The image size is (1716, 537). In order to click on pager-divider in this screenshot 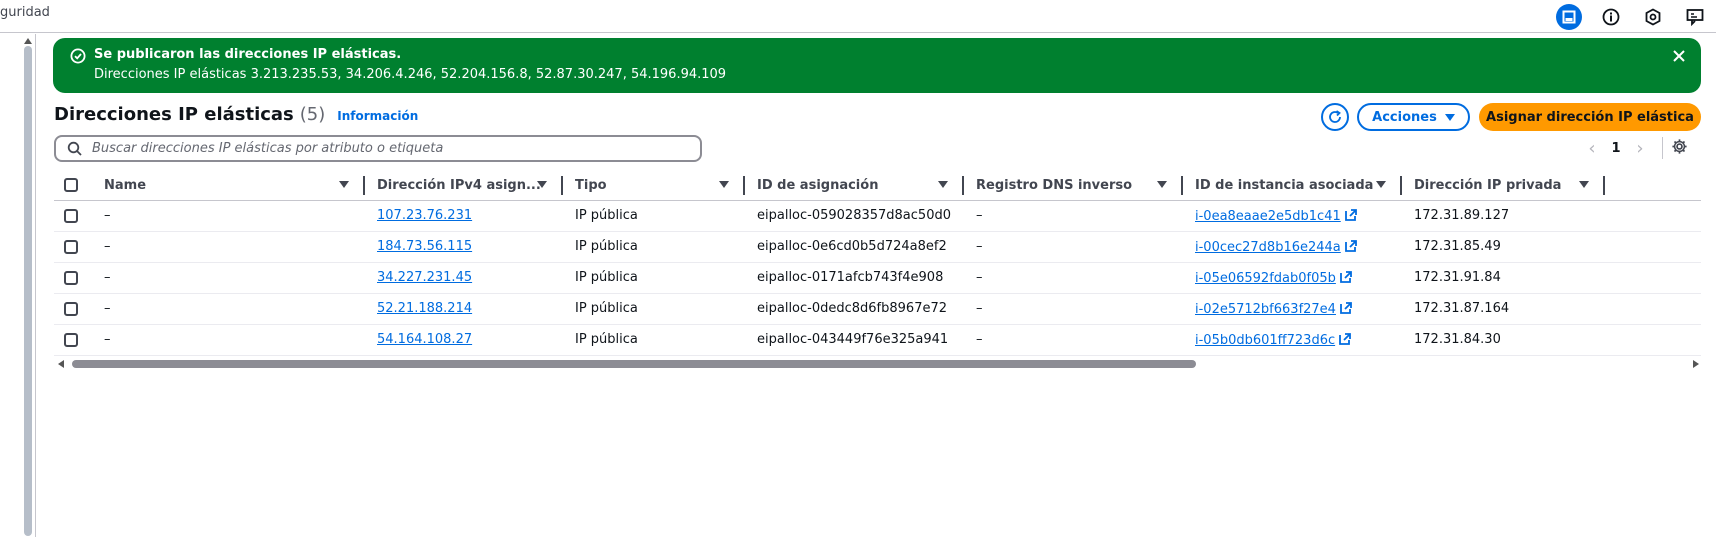, I will do `click(1662, 148)`.